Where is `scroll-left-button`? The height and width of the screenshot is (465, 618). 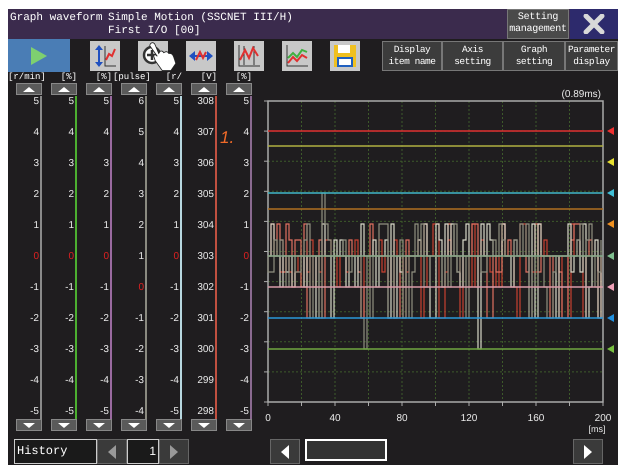
scroll-left-button is located at coordinates (285, 451).